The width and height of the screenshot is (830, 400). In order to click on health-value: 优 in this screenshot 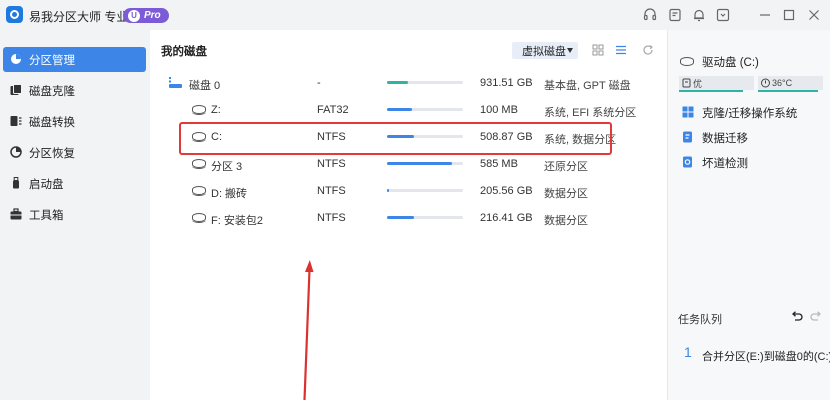, I will do `click(698, 83)`.